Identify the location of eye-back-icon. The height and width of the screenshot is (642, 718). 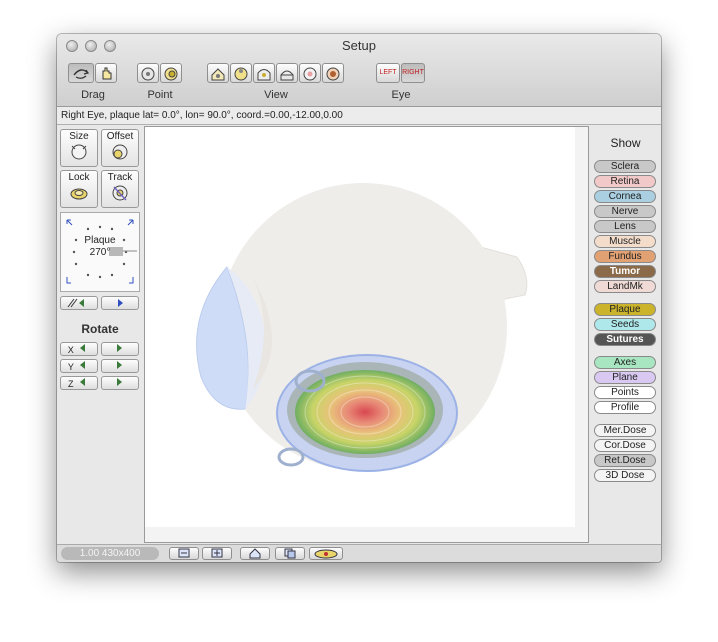
(333, 74).